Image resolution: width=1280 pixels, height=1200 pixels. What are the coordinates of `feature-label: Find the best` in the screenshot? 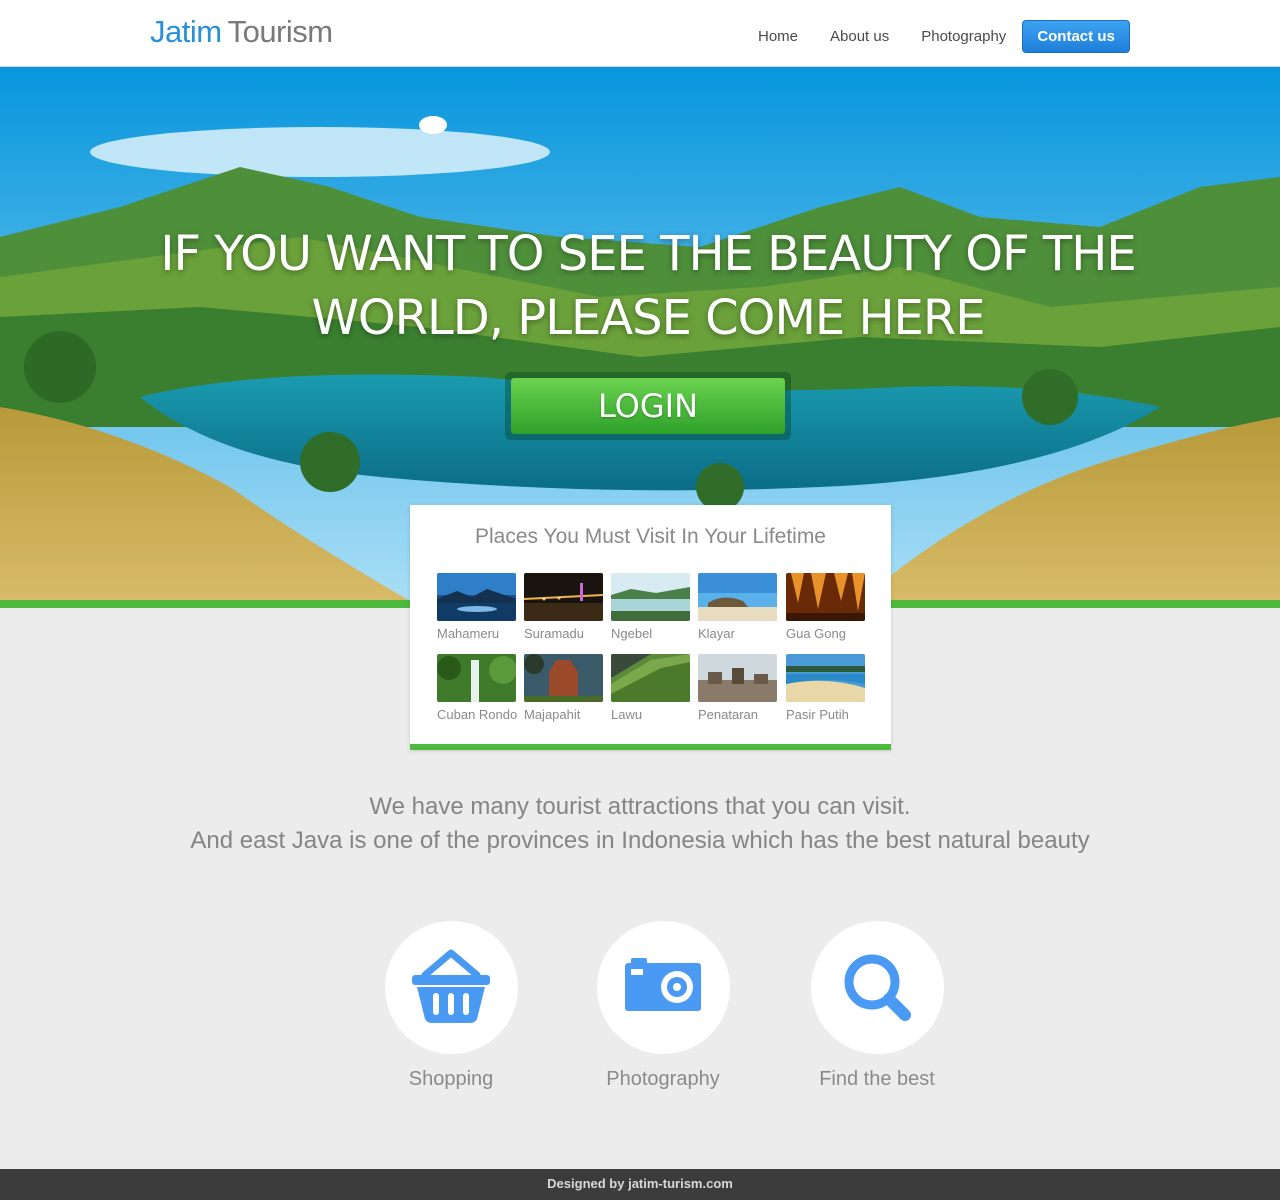 It's located at (877, 1079).